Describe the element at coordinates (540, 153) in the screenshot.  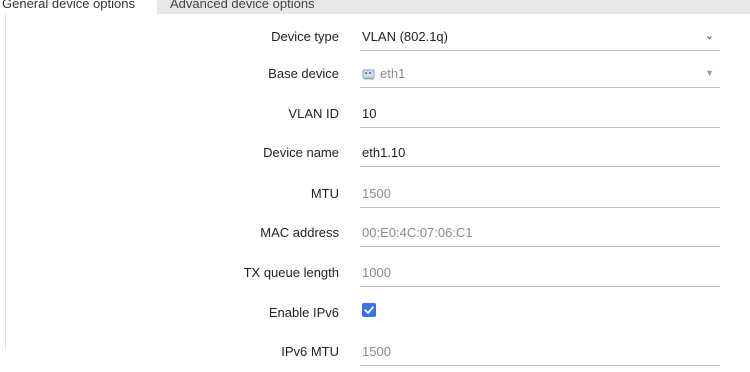
I see `device-name-input: eth1.10` at that location.